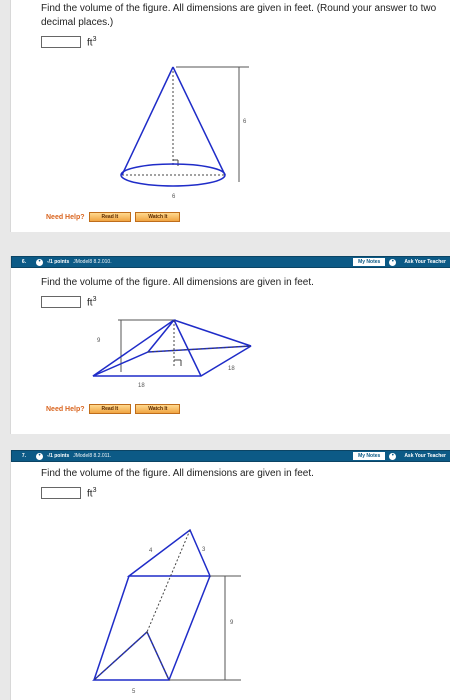 This screenshot has width=450, height=700. Describe the element at coordinates (141, 386) in the screenshot. I see `base-label: 18` at that location.